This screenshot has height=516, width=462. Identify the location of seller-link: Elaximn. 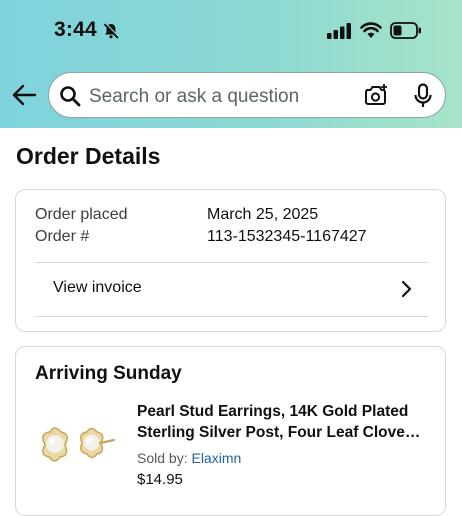
(216, 458).